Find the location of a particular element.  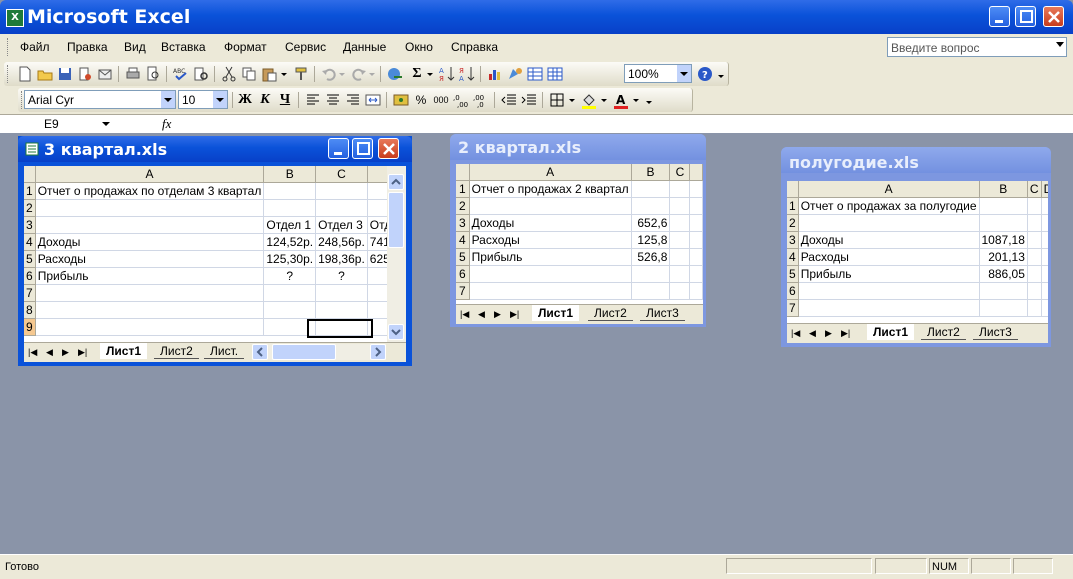

insert-function-icon: fx is located at coordinates (166, 124).